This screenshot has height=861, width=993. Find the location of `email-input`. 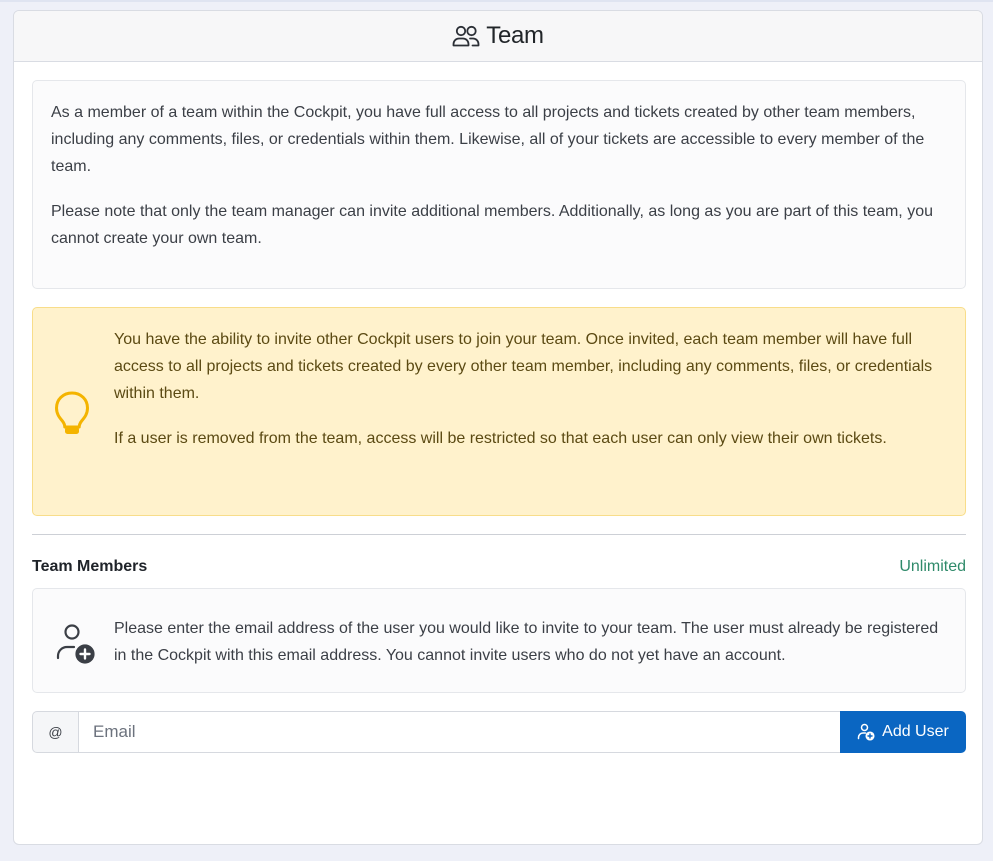

email-input is located at coordinates (459, 732).